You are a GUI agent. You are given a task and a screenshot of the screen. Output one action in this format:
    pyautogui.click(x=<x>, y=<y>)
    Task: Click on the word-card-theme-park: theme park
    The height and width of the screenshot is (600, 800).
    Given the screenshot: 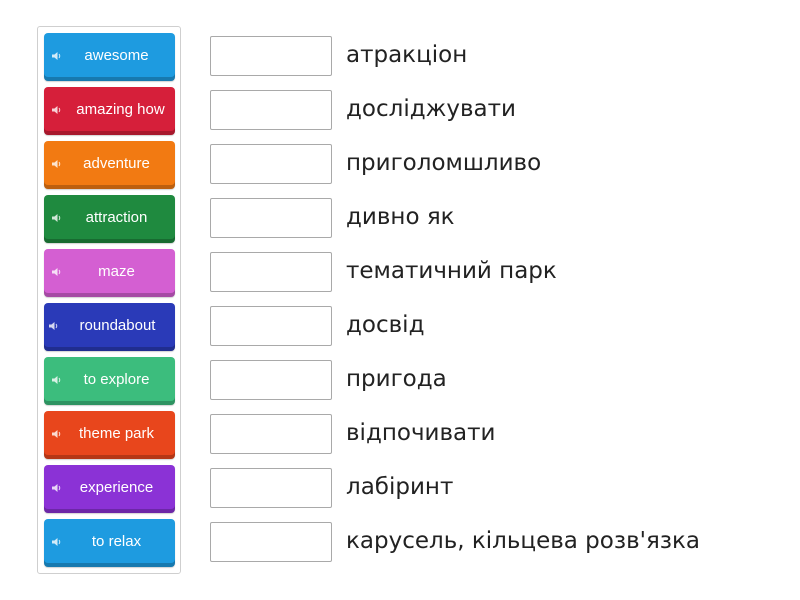 What is the action you would take?
    pyautogui.click(x=109, y=435)
    